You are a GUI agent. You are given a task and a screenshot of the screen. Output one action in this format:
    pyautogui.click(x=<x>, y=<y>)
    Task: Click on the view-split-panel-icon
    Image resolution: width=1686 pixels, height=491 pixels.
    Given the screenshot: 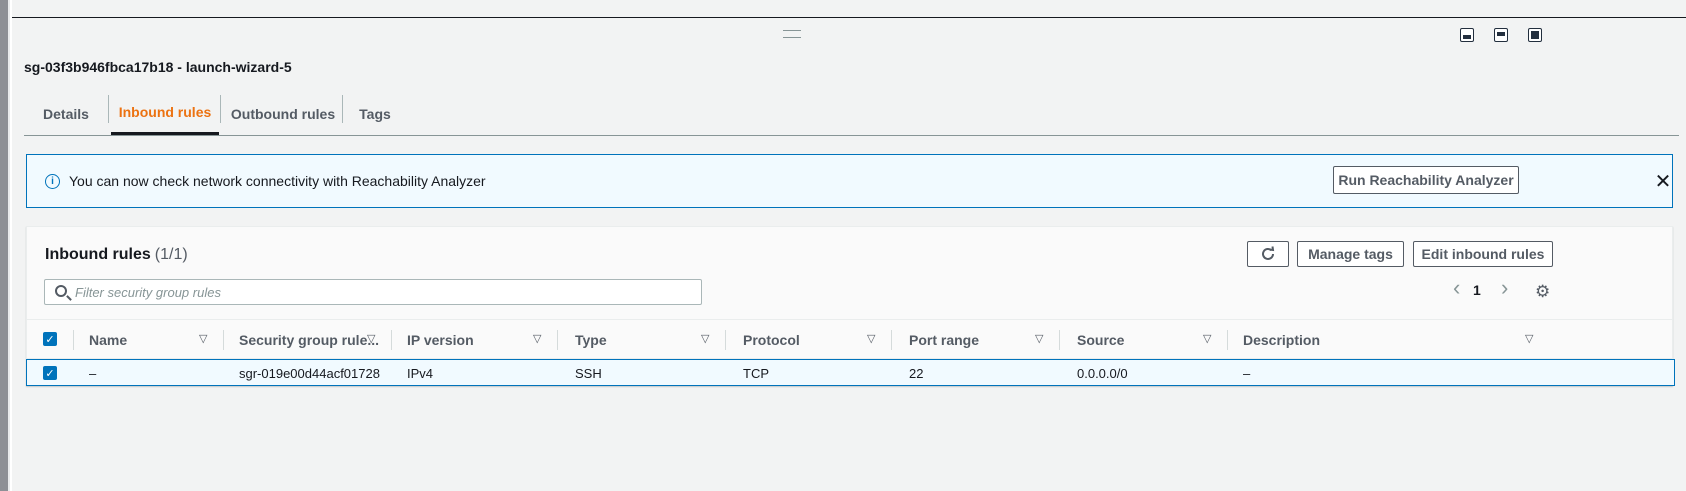 What is the action you would take?
    pyautogui.click(x=1501, y=35)
    